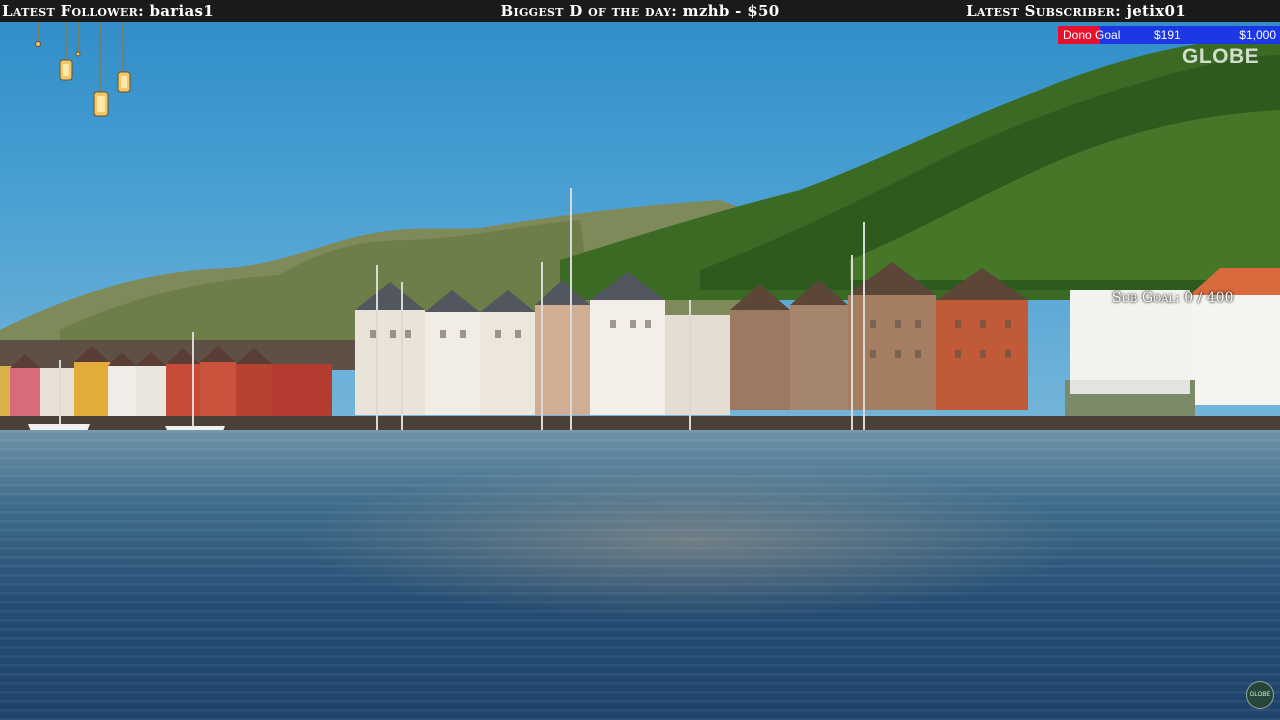  I want to click on globe-watermark-icon: GLOBE, so click(1260, 695).